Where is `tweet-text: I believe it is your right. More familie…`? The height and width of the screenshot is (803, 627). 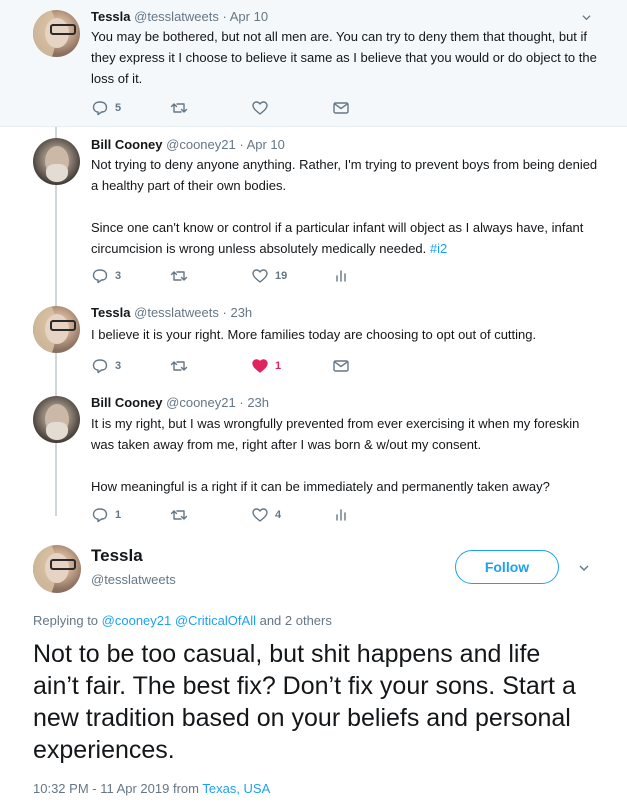 tweet-text: I believe it is your right. More familie… is located at coordinates (314, 334).